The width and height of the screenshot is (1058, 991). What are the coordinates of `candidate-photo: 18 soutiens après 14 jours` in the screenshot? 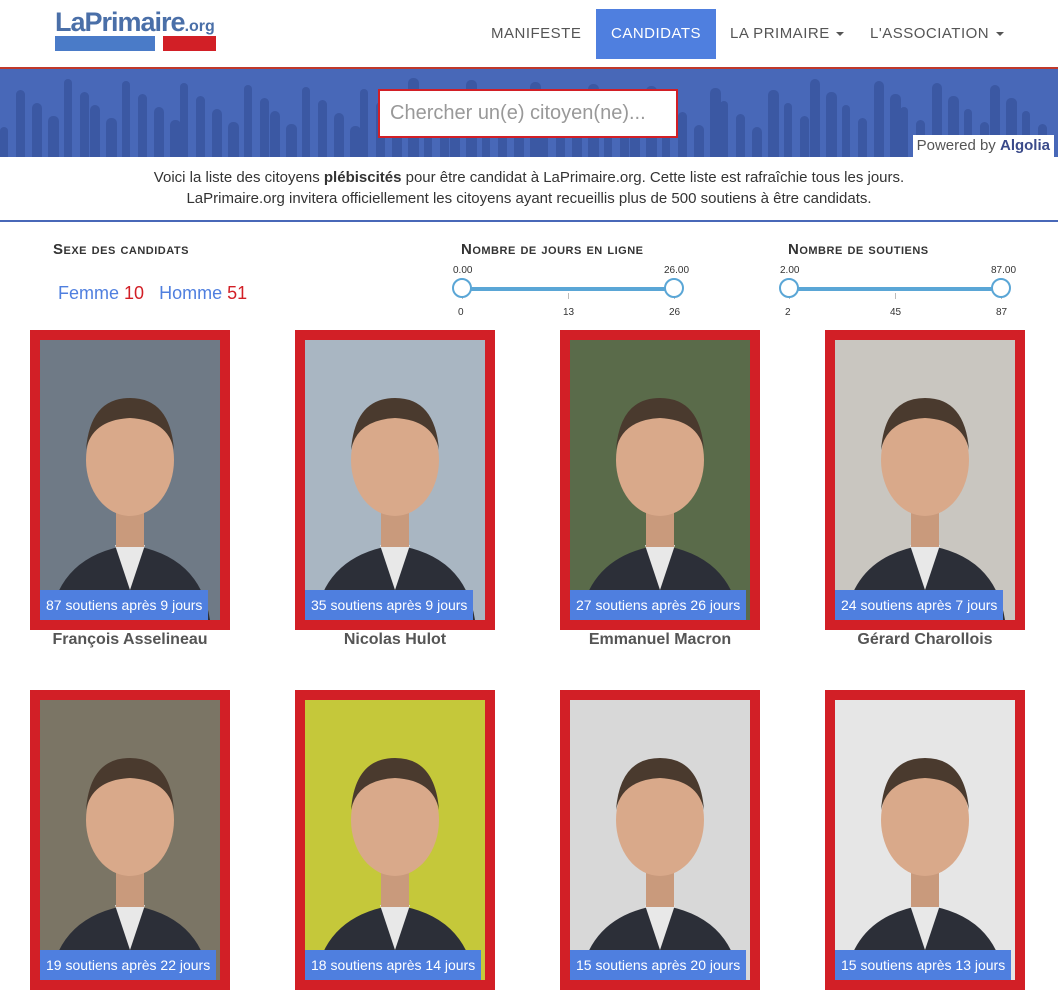 It's located at (395, 840).